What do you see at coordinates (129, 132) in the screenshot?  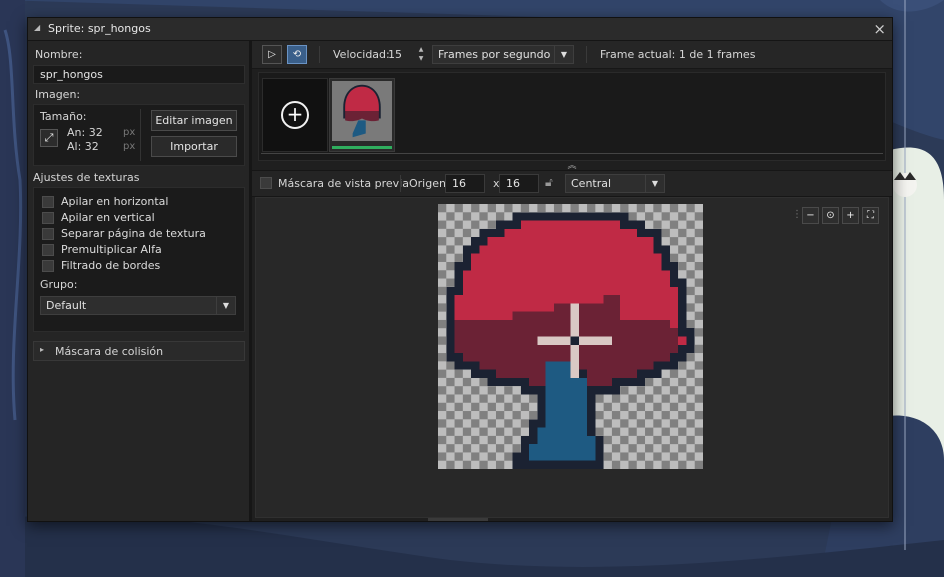 I see `width-unit: px` at bounding box center [129, 132].